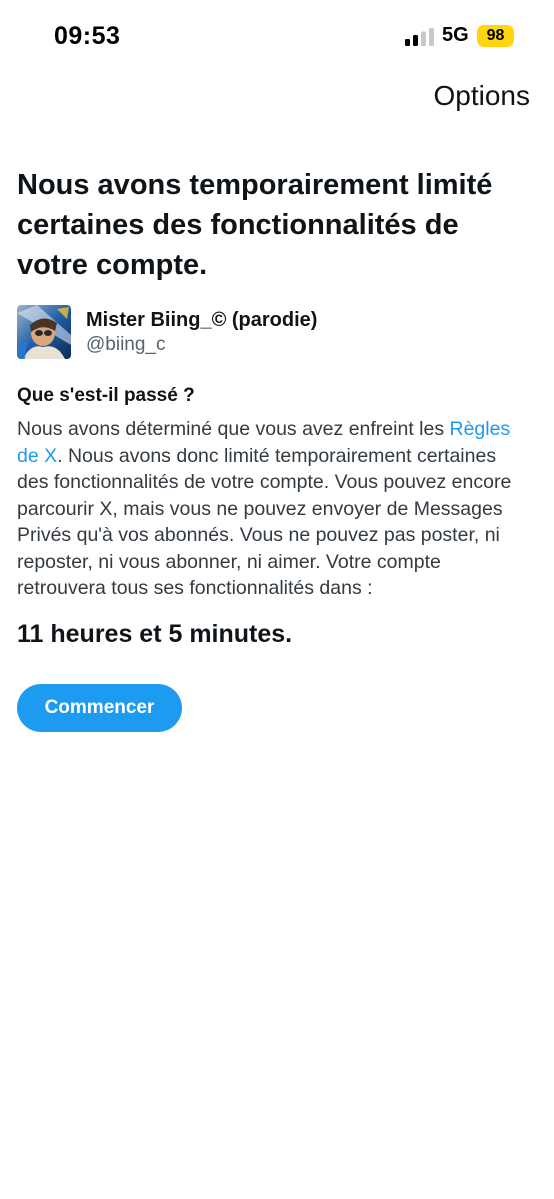  I want to click on cellular-signal-icon, so click(419, 37).